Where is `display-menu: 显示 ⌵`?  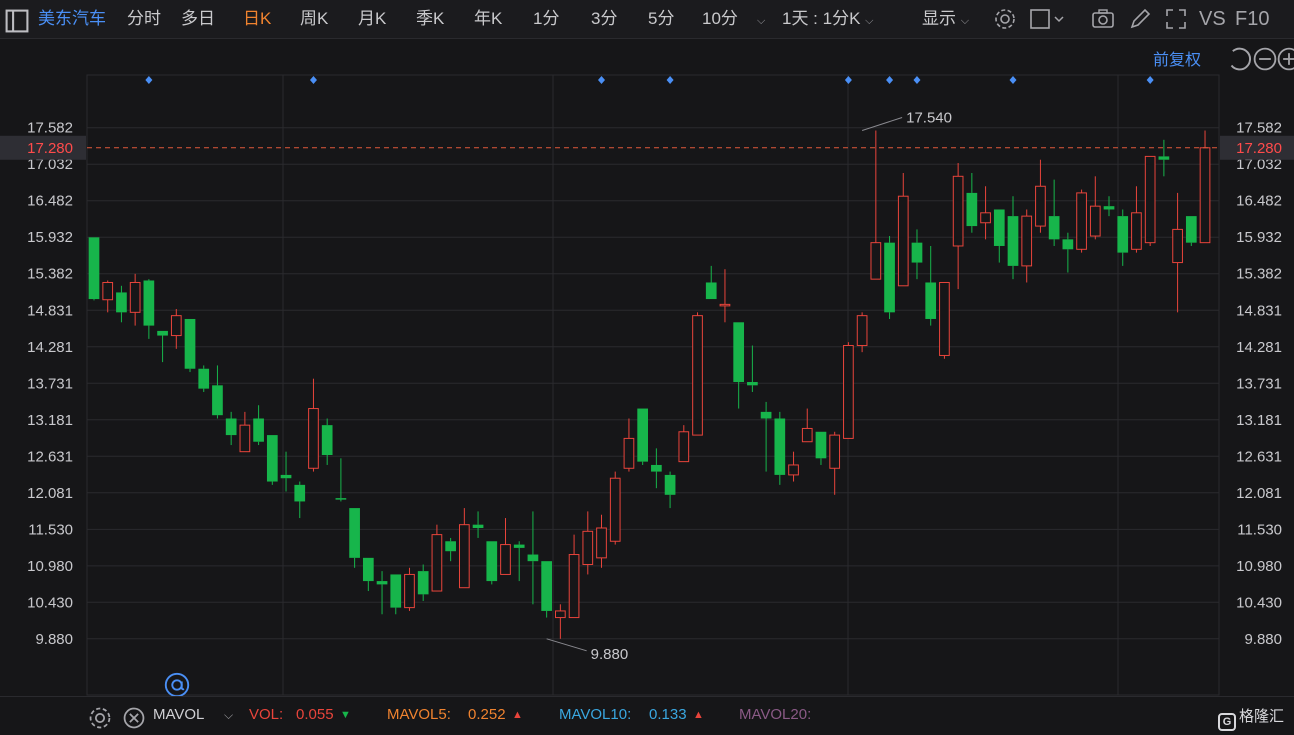 display-menu: 显示 ⌵ is located at coordinates (945, 19).